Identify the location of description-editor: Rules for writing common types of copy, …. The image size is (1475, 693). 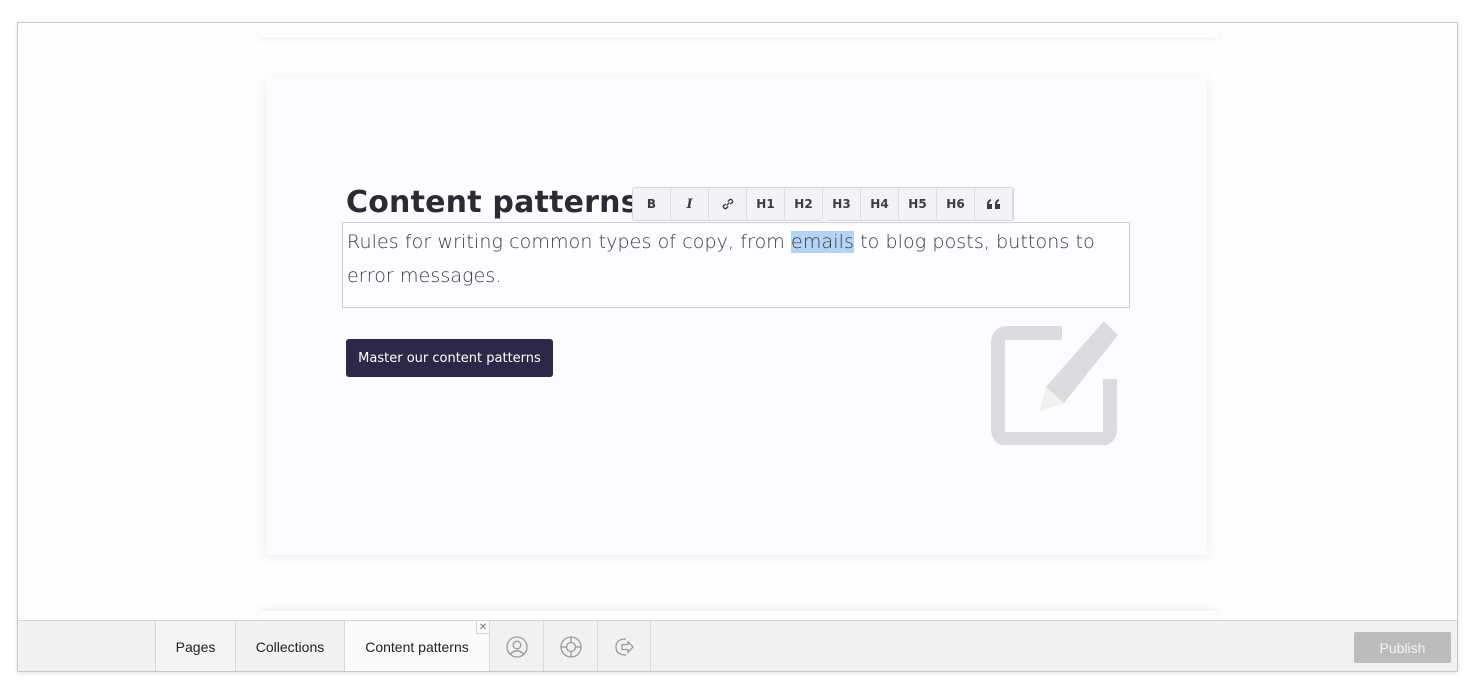
(736, 265).